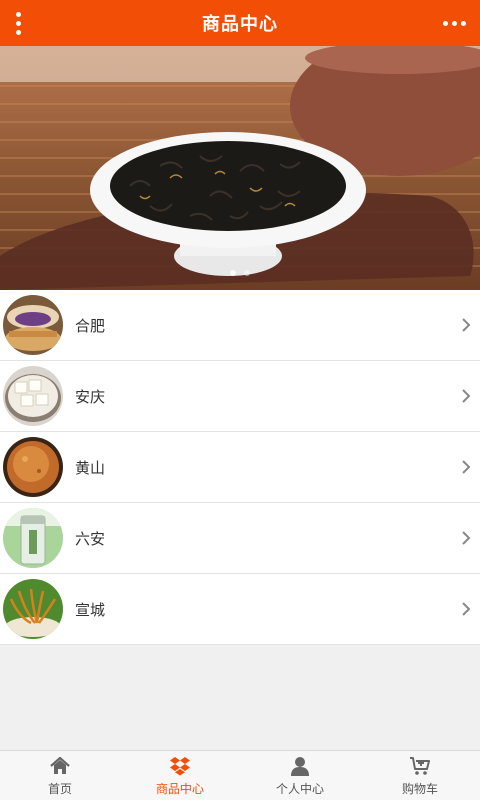 The image size is (480, 800). What do you see at coordinates (90, 467) in the screenshot?
I see `list-item-label: 黄山` at bounding box center [90, 467].